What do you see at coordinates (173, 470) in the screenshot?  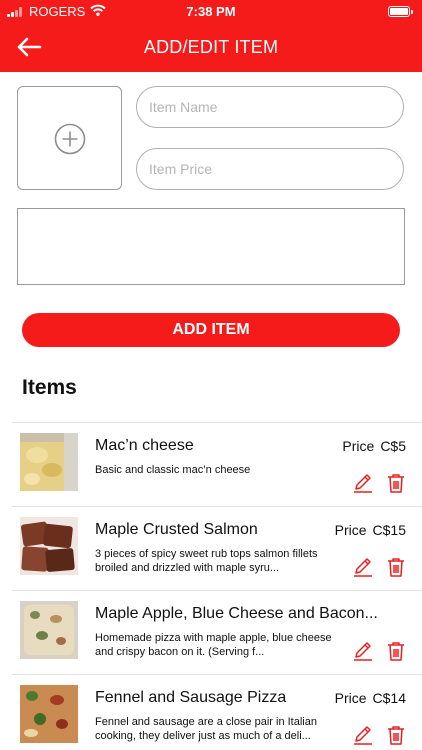 I see `item-description: Basic and classic mac’n cheese` at bounding box center [173, 470].